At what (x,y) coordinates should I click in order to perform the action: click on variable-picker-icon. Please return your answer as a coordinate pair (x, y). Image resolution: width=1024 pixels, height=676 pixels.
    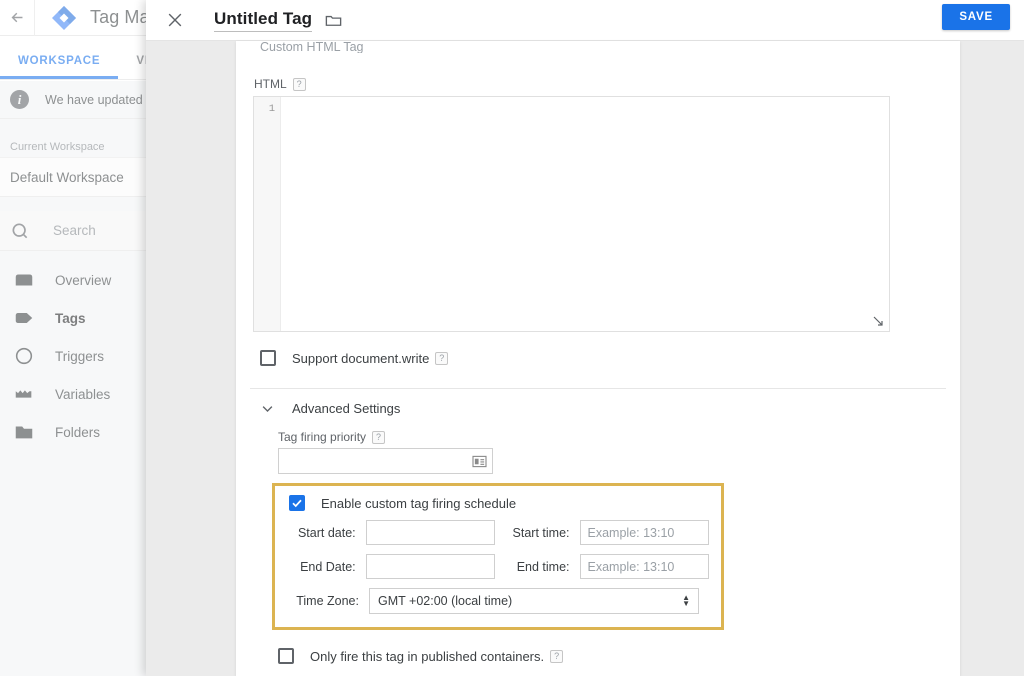
    Looking at the image, I should click on (479, 461).